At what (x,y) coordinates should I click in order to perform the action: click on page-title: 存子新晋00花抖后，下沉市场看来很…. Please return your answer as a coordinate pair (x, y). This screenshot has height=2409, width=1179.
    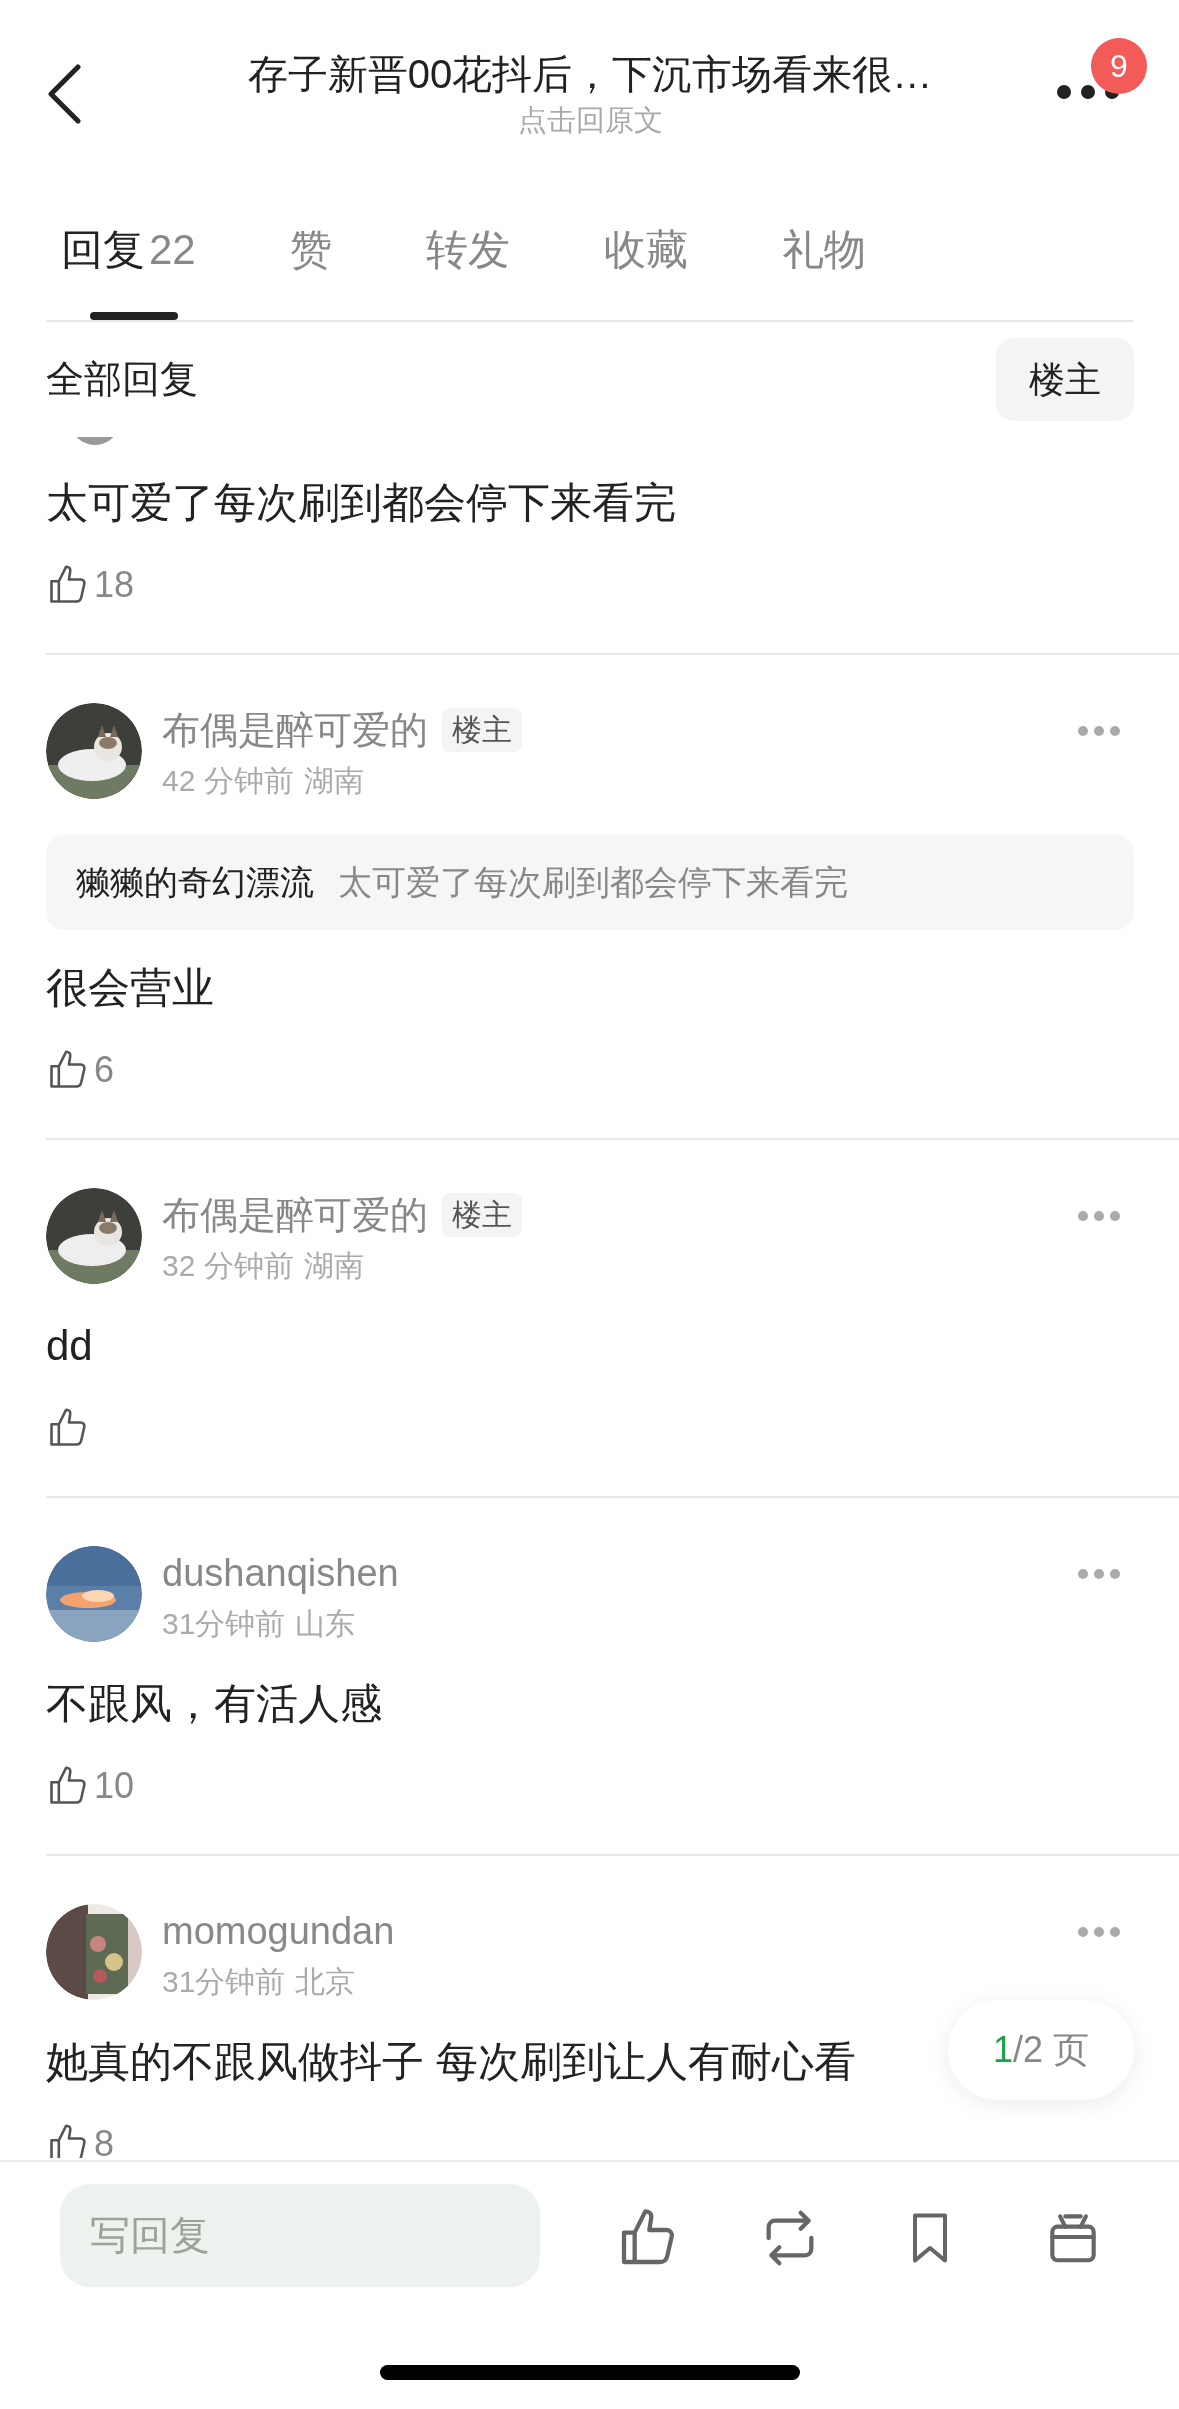
    Looking at the image, I should click on (590, 74).